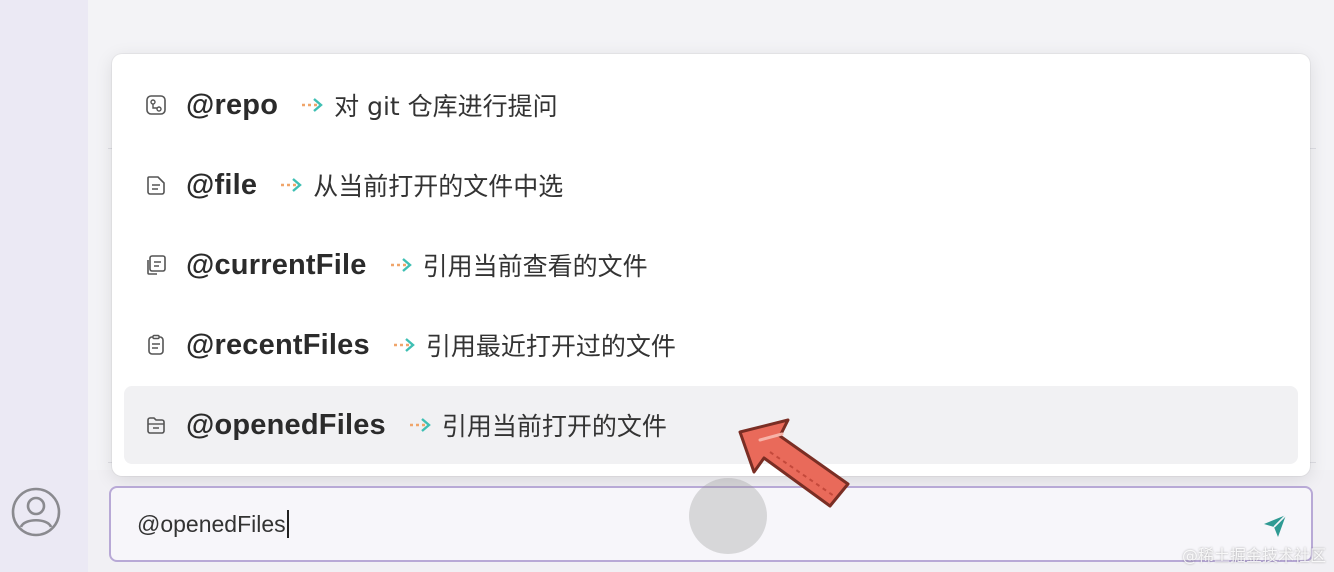 The height and width of the screenshot is (572, 1334). I want to click on user-avatar-icon, so click(36, 512).